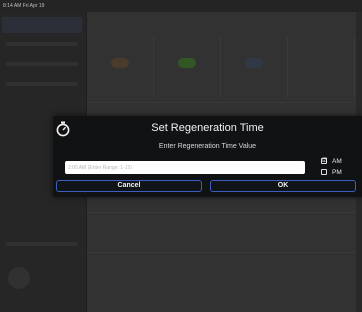 Image resolution: width=362 pixels, height=312 pixels. What do you see at coordinates (207, 146) in the screenshot?
I see `dialog-subtitle: Enter Regeneration Time Value` at bounding box center [207, 146].